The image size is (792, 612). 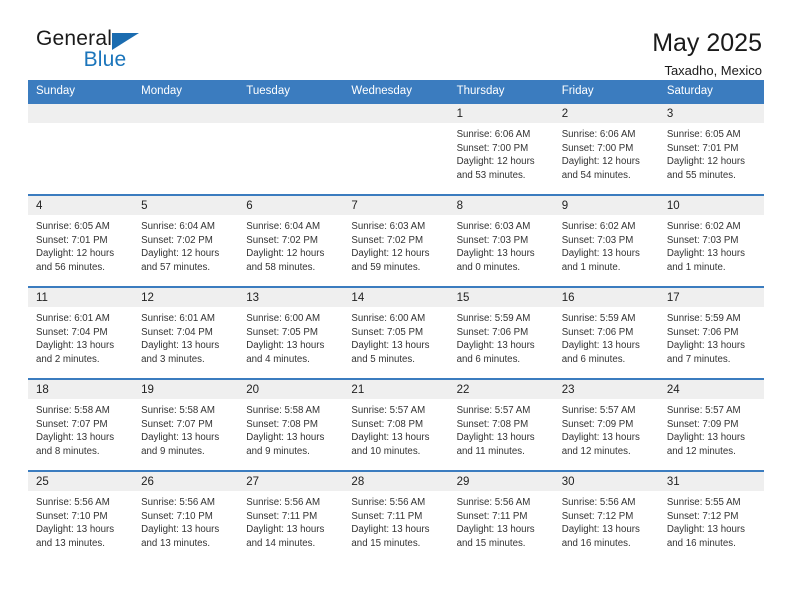 What do you see at coordinates (386, 543) in the screenshot?
I see `daylight-duration-line2: and 15 minutes.` at bounding box center [386, 543].